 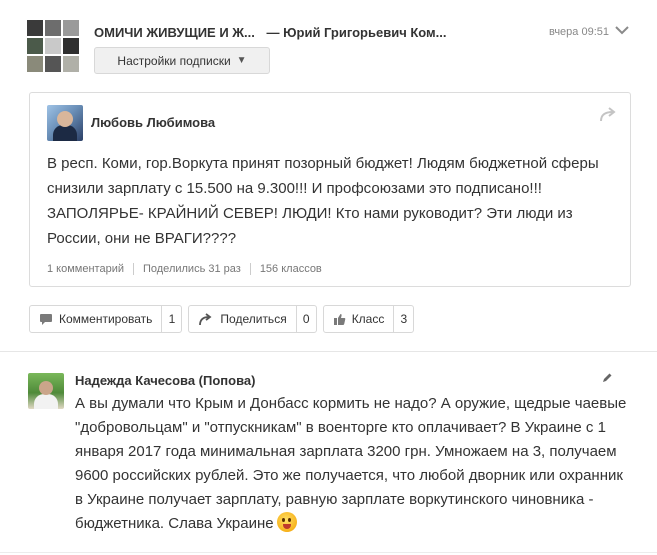 I want to click on share-button-label: Поделиться, so click(x=253, y=319).